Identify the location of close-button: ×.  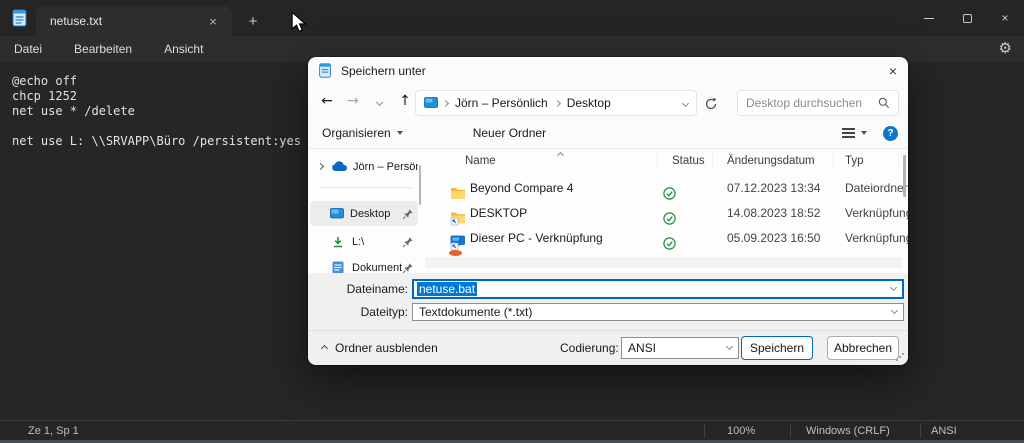
(1005, 18).